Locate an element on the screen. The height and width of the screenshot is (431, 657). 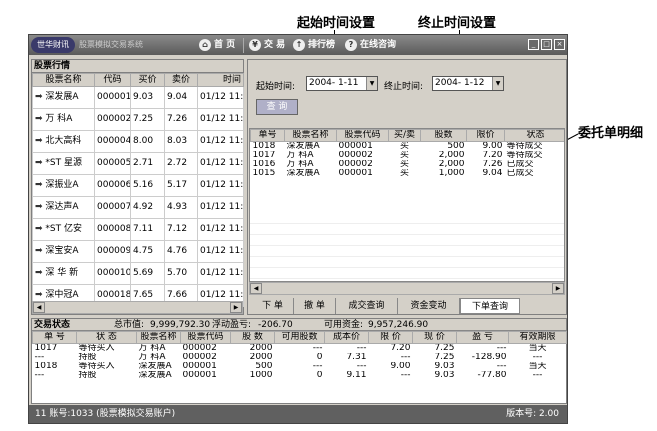
column-header: 时间 is located at coordinates (220, 80).